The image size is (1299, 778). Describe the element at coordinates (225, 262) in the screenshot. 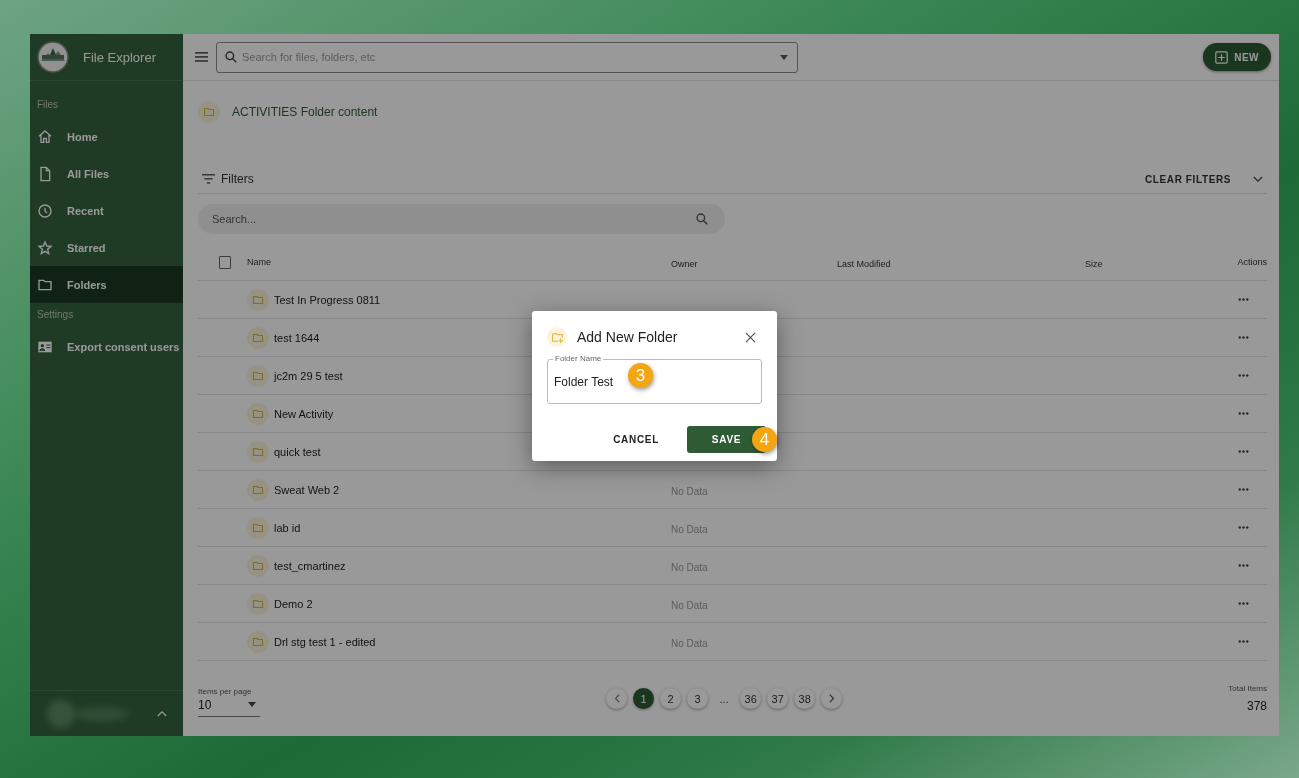

I see `select-all-checkbox` at that location.